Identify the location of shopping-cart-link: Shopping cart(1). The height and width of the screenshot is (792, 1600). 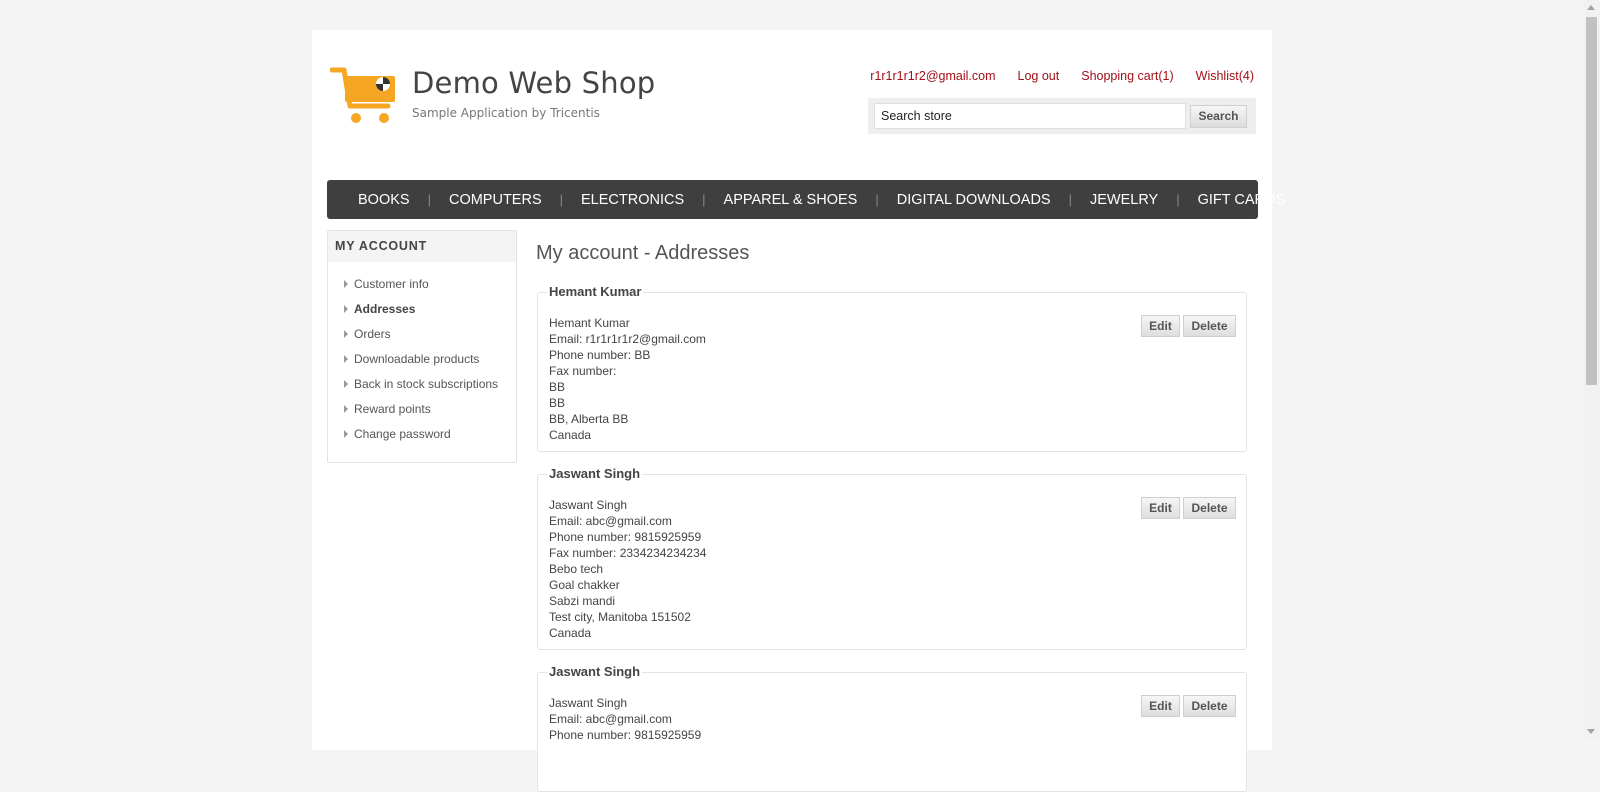
(1127, 76).